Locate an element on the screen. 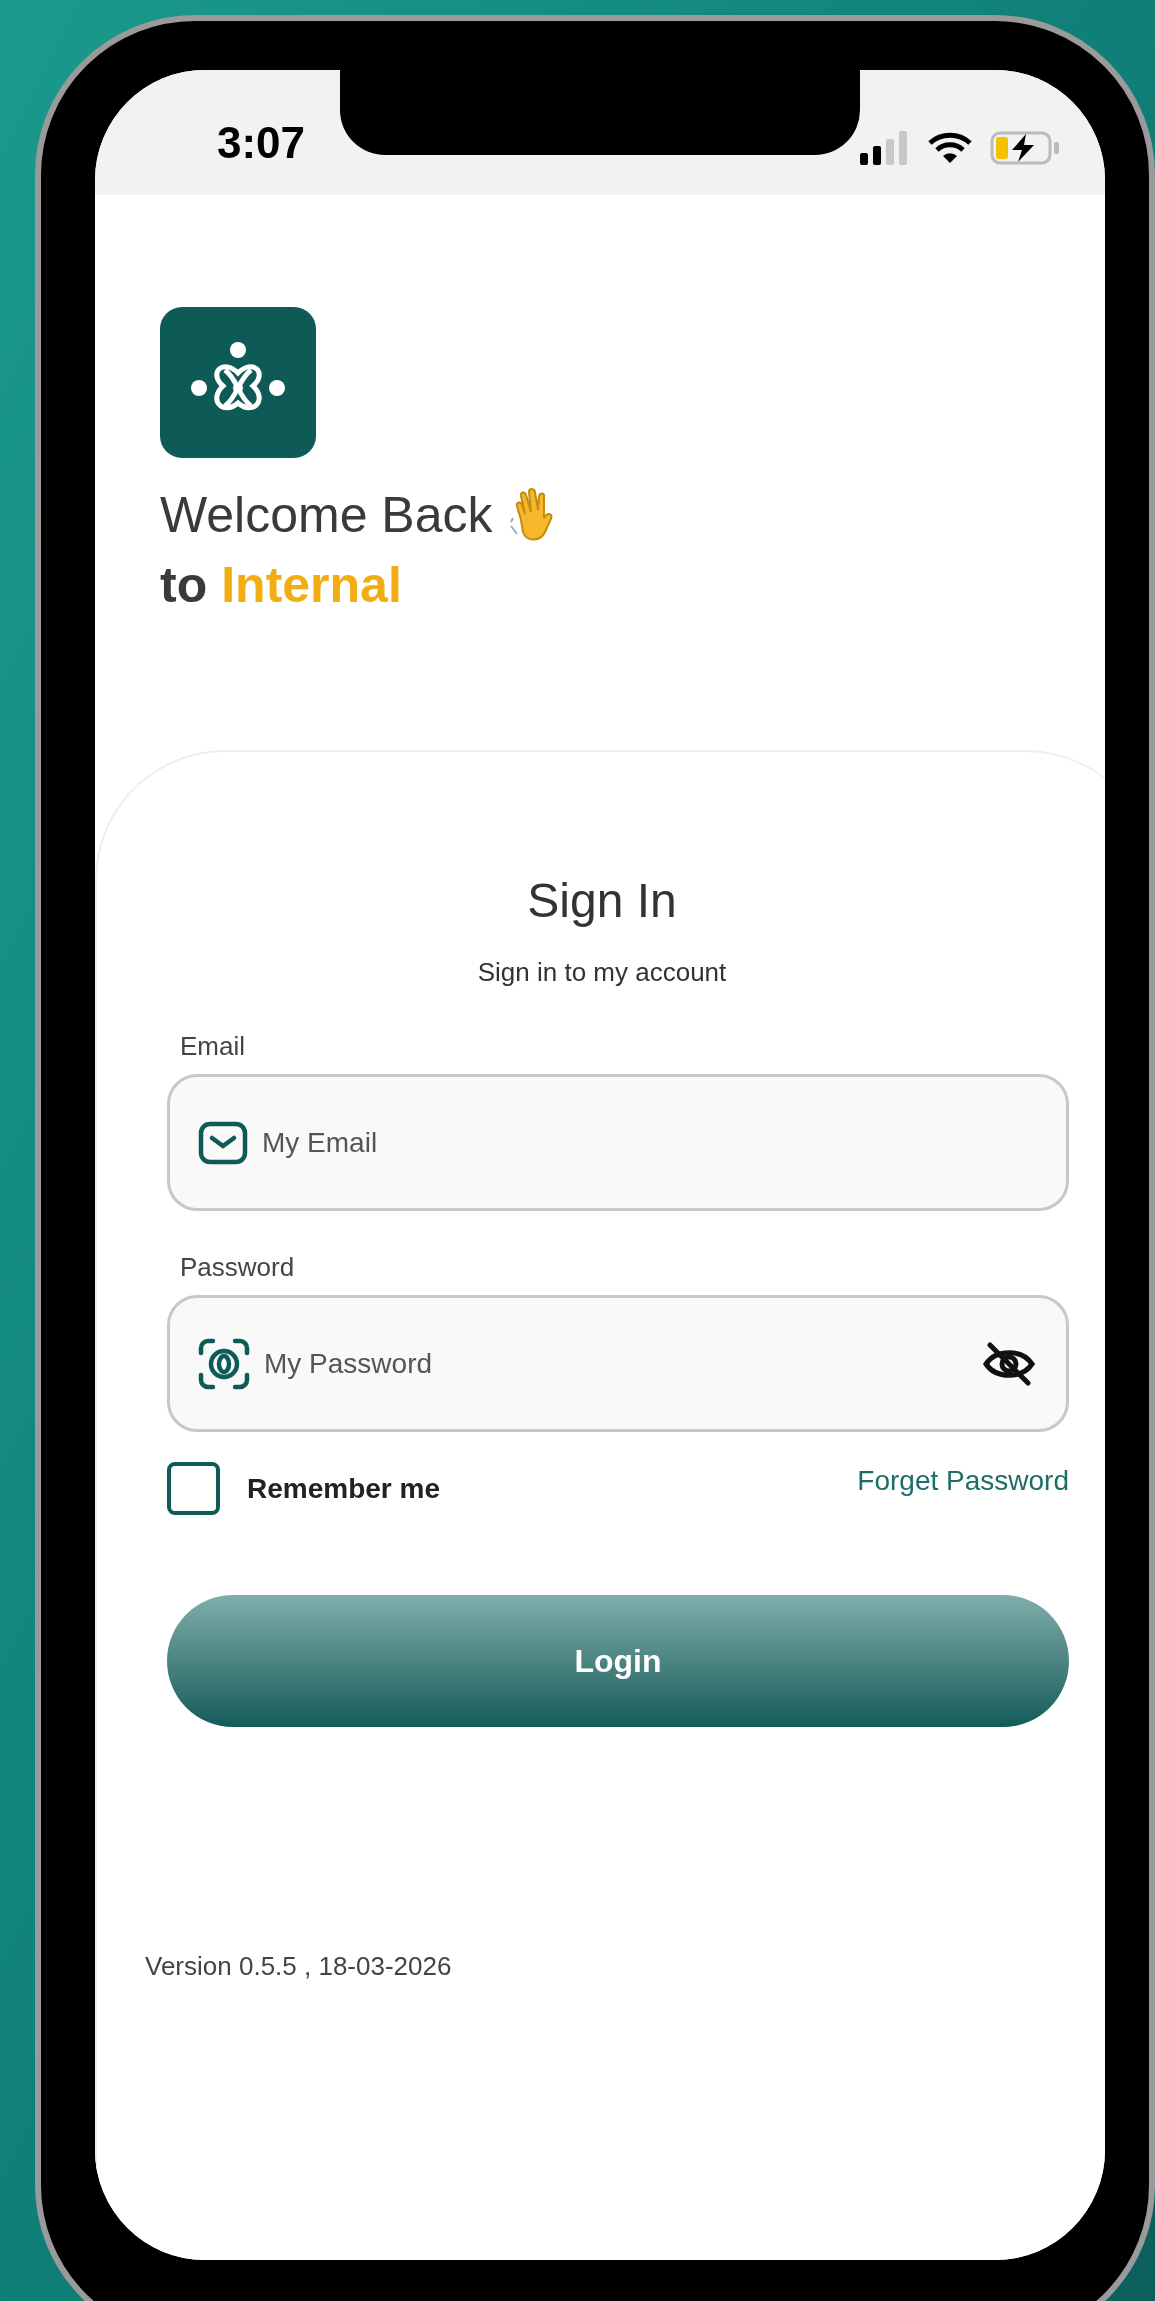 This screenshot has width=1155, height=2301. version-text: Version 0.5.5 , 18-03-2026 is located at coordinates (299, 1966).